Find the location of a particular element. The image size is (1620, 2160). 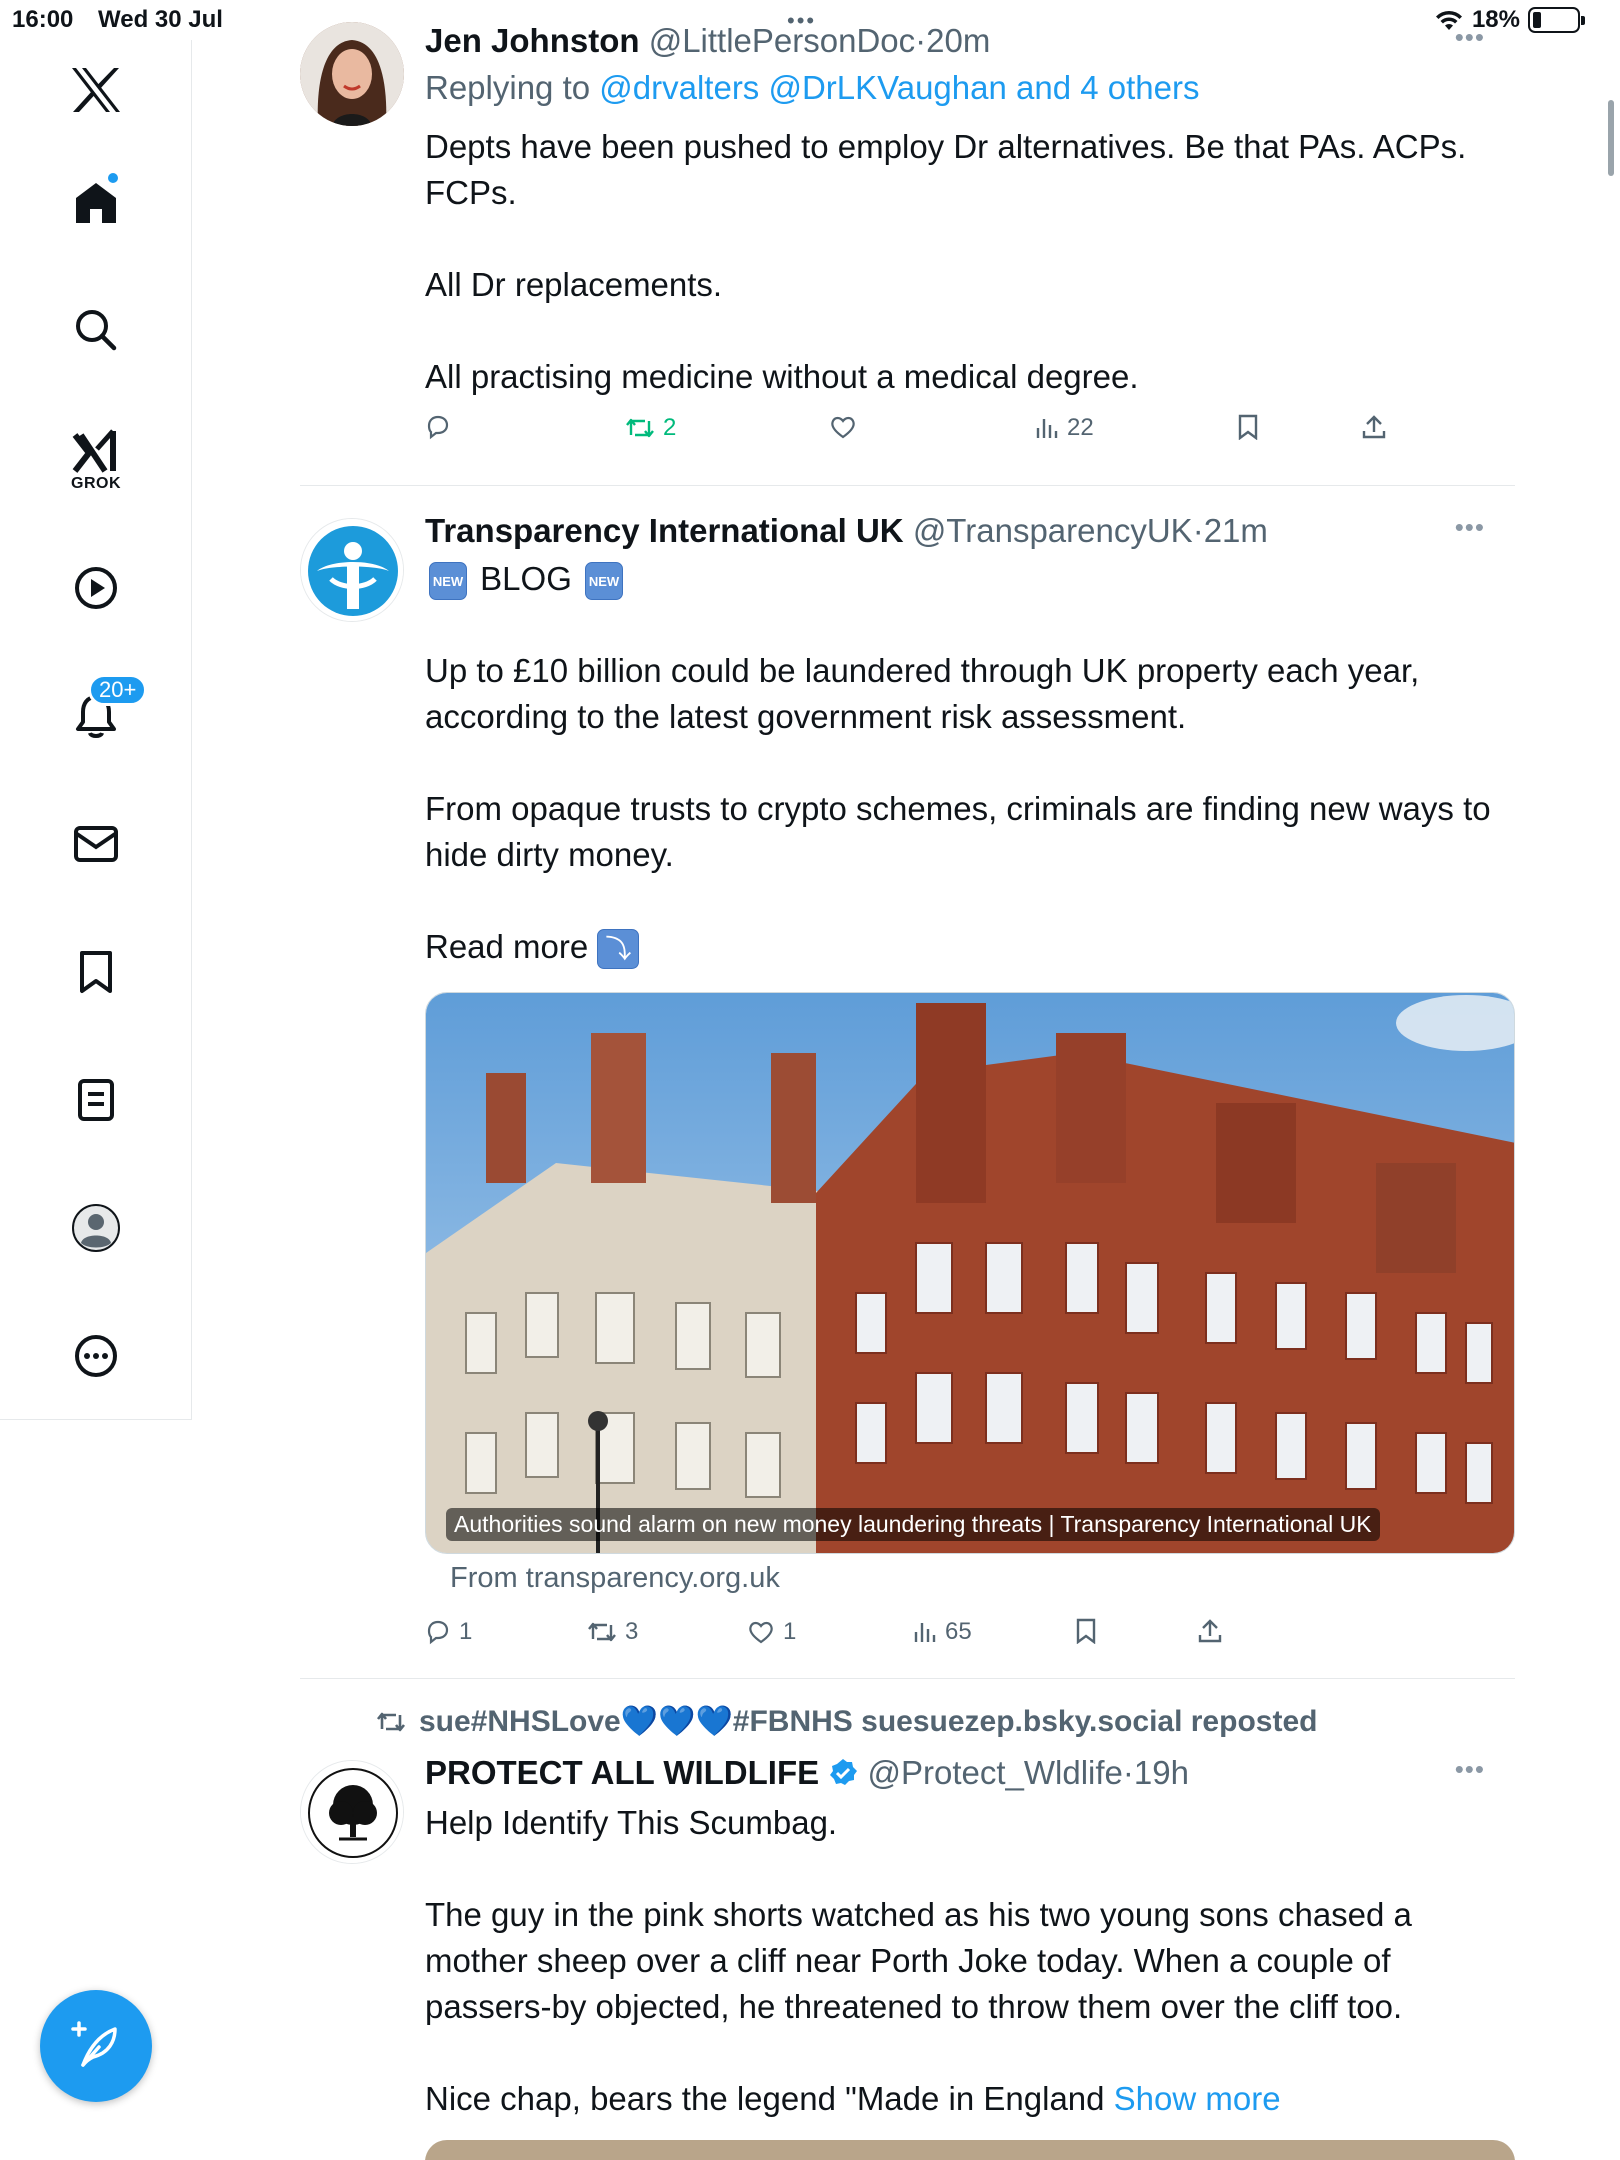

sidebar-item-explore is located at coordinates (96, 330).